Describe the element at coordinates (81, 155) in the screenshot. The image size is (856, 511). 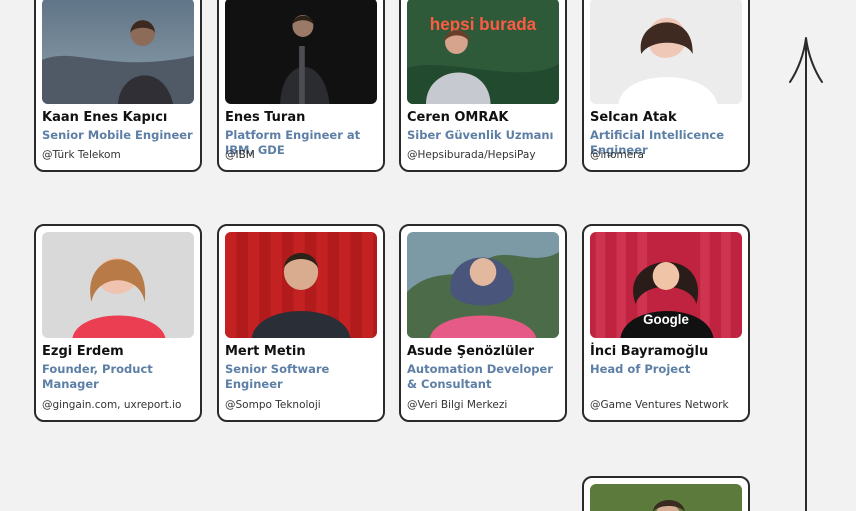
I see `speaker-org: @Türk Telekom` at that location.